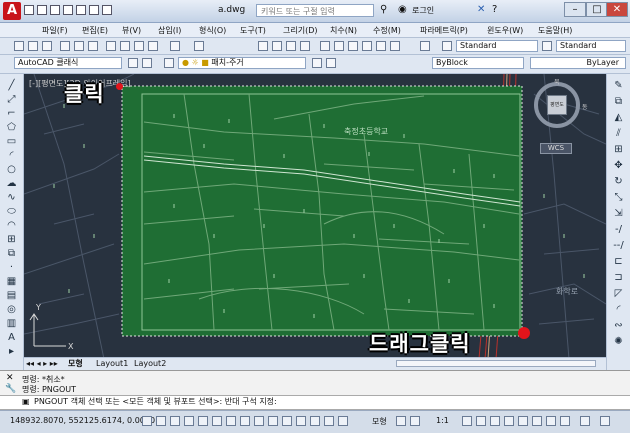  What do you see at coordinates (287, 421) in the screenshot?
I see `lineweight-toggle` at bounding box center [287, 421].